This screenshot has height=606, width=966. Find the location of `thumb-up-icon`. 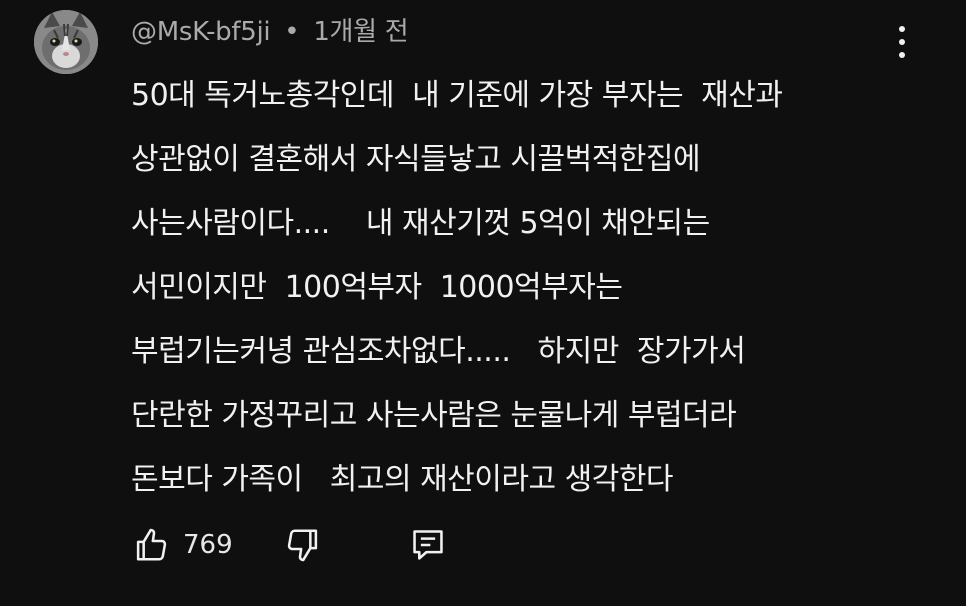

thumb-up-icon is located at coordinates (151, 544).